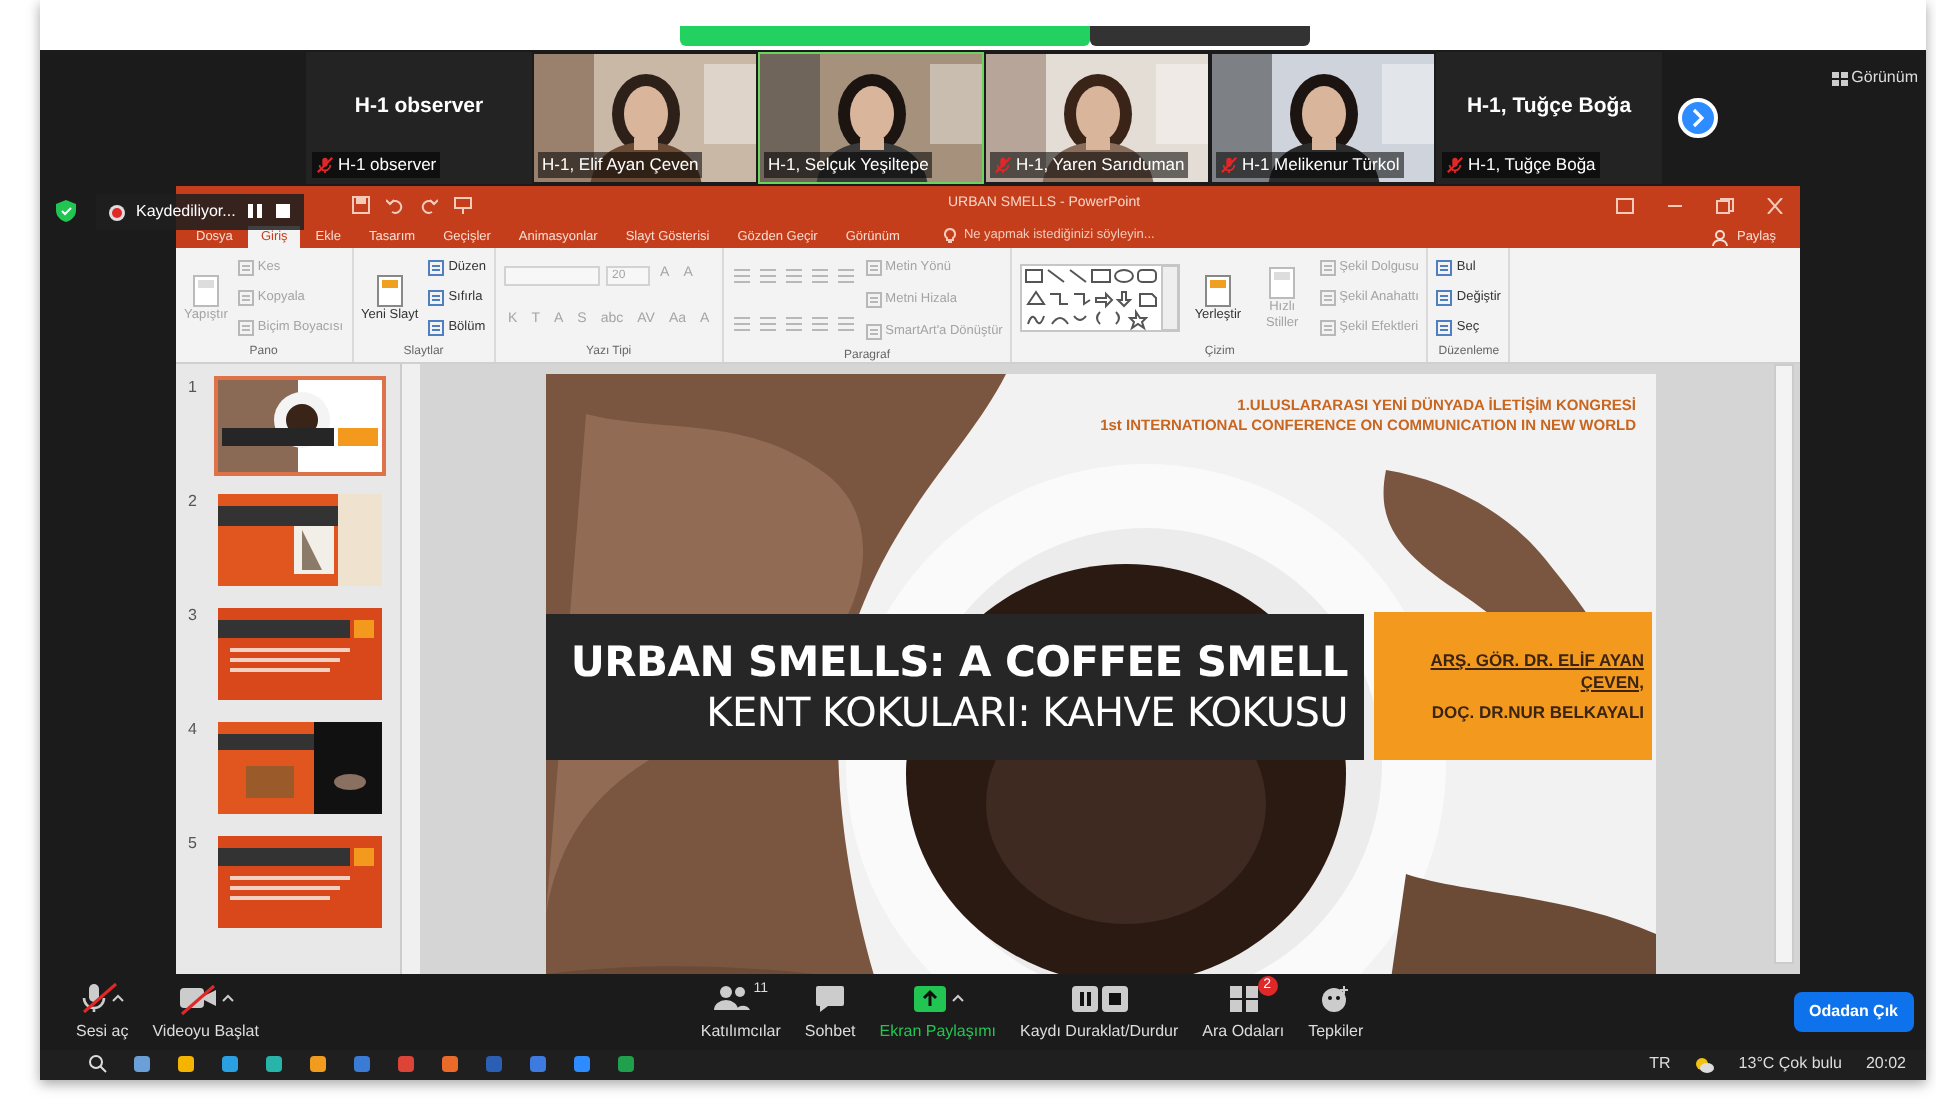 The width and height of the screenshot is (1936, 1116). Describe the element at coordinates (66, 211) in the screenshot. I see `shield-icon` at that location.